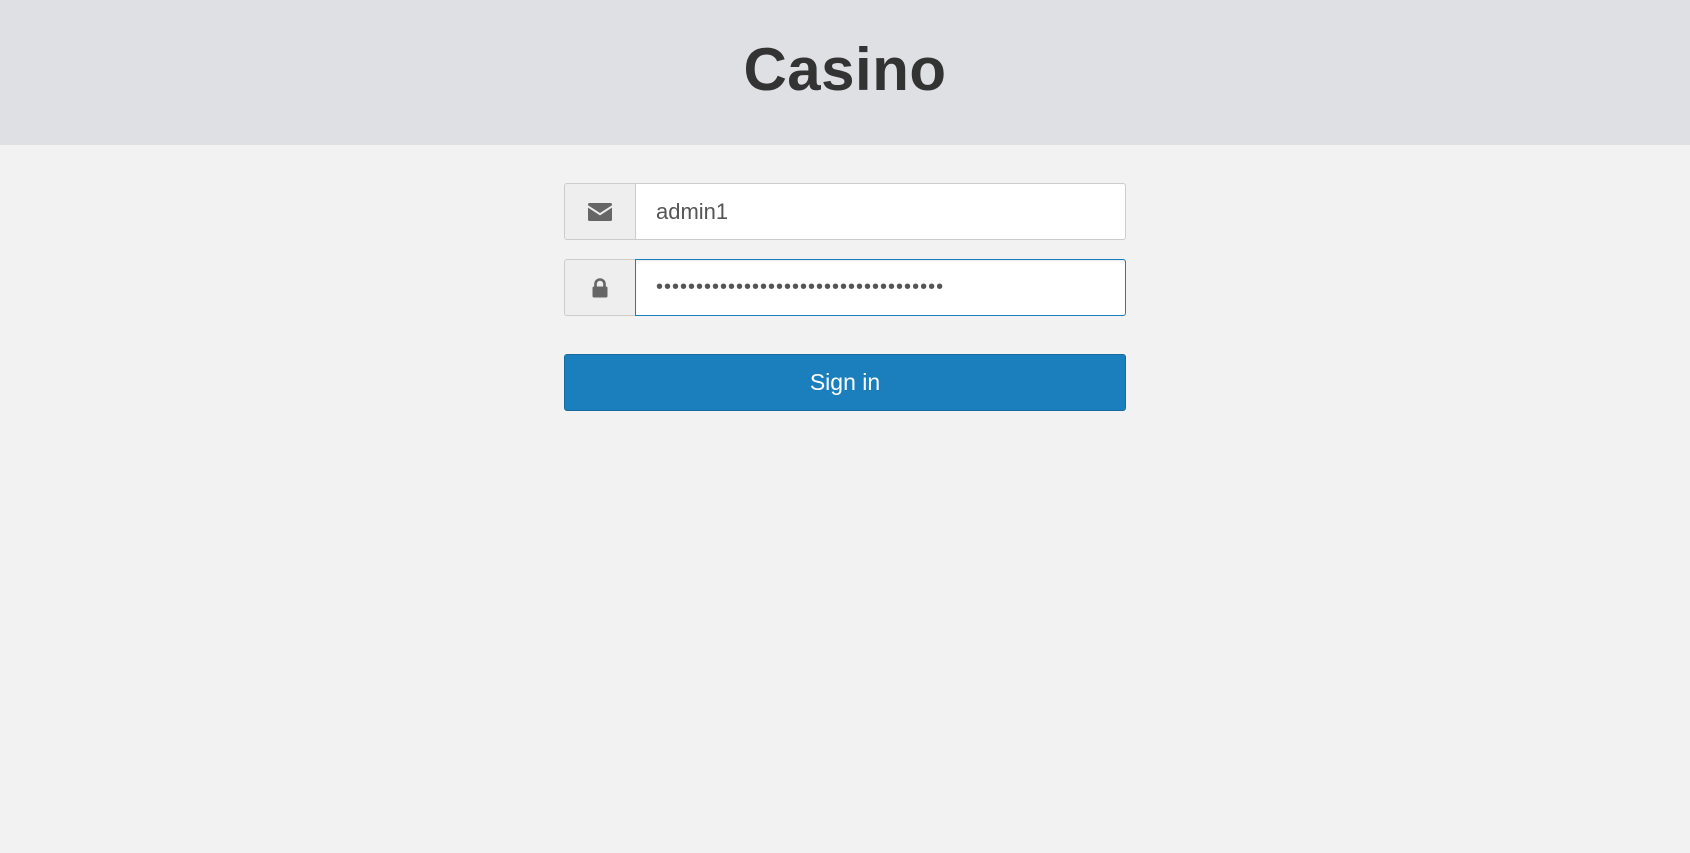 The height and width of the screenshot is (853, 1690). What do you see at coordinates (880, 211) in the screenshot?
I see `email-field` at bounding box center [880, 211].